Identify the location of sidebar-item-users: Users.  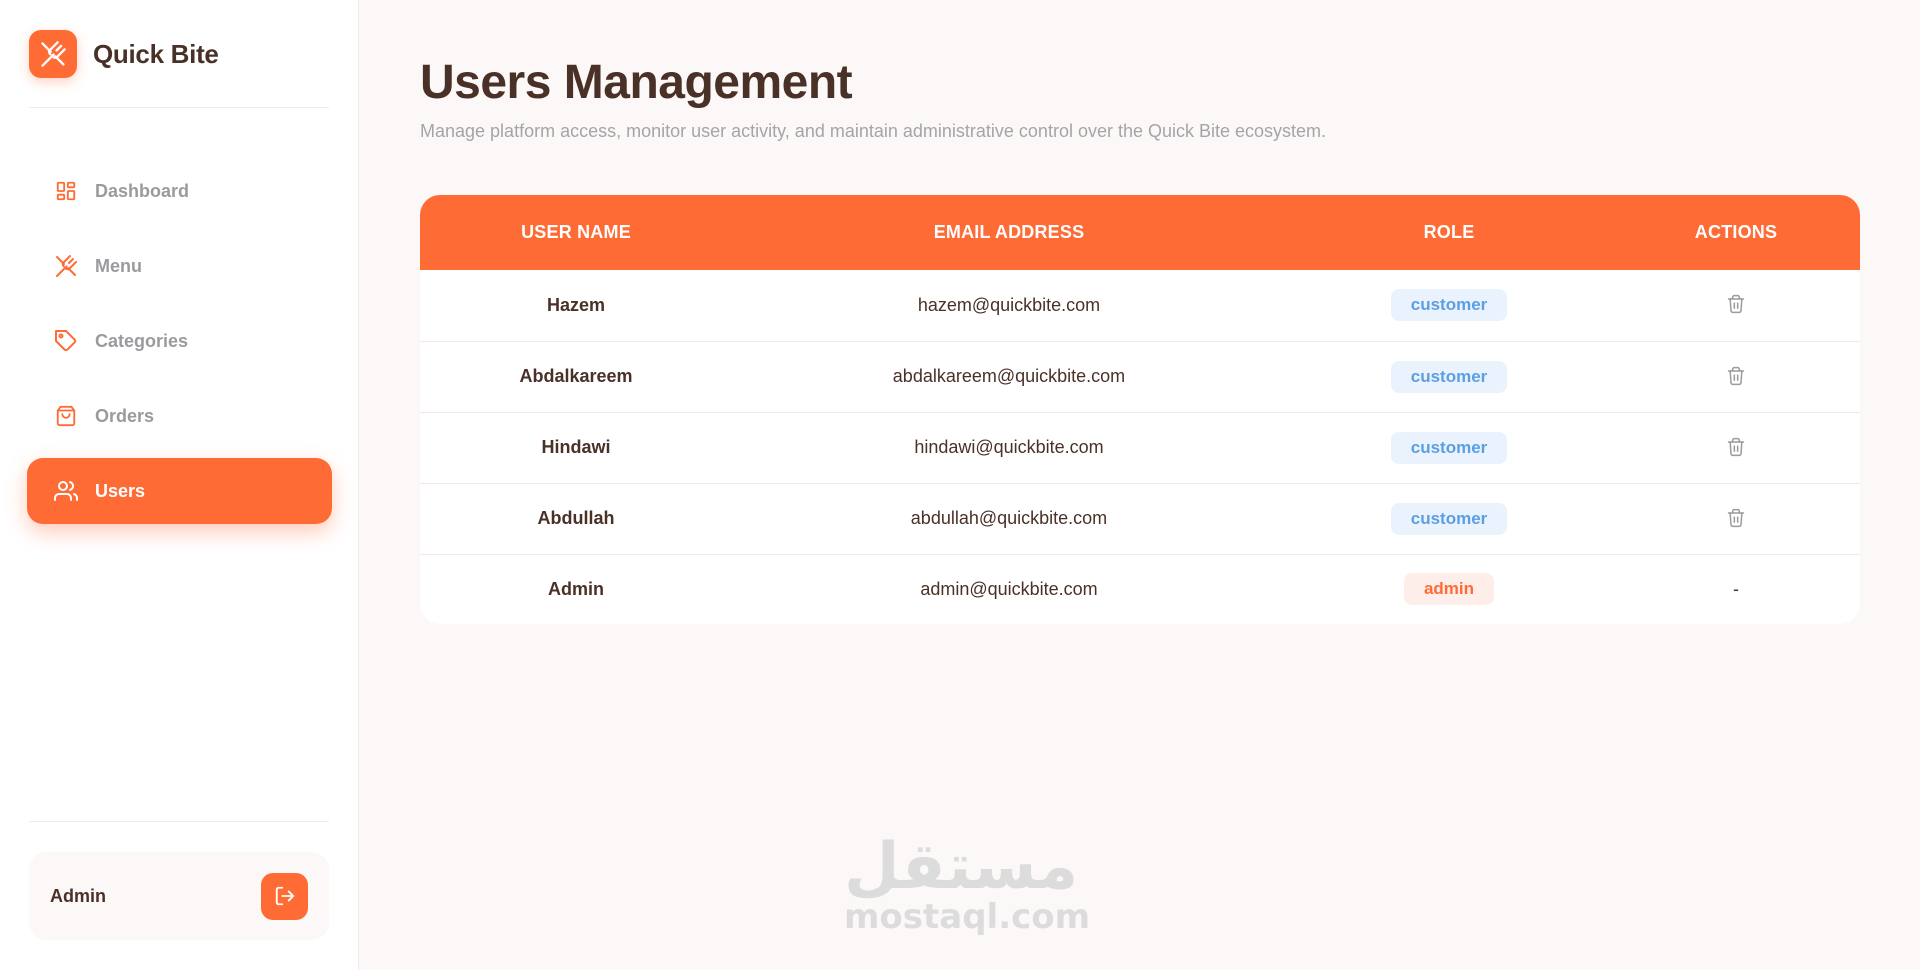
(179, 491).